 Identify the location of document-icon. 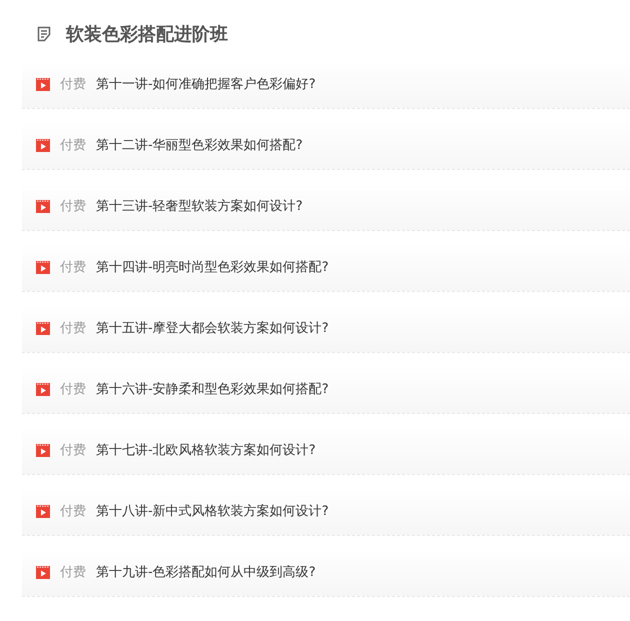
(44, 34).